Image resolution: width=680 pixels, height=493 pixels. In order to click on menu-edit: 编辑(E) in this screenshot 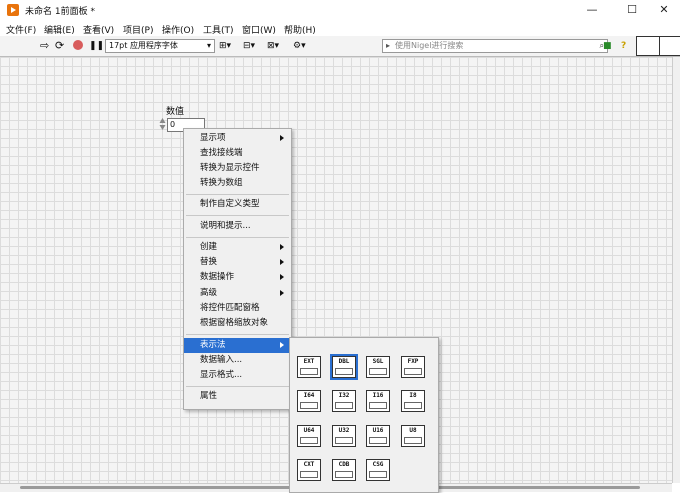, I will do `click(59, 29)`.